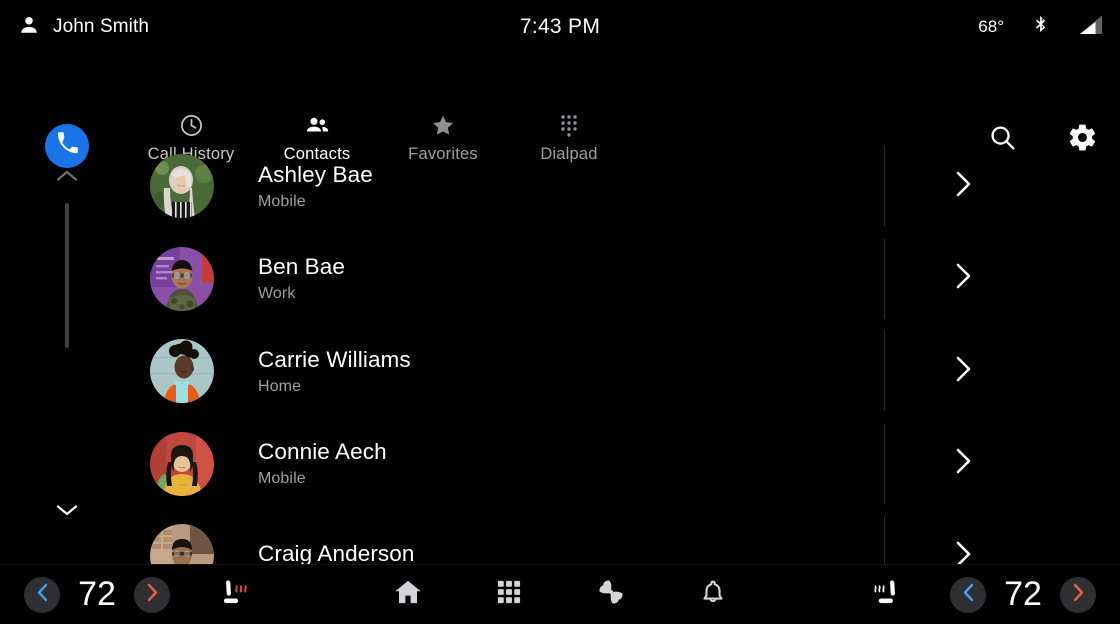 This screenshot has height=624, width=1120. I want to click on scroll-up-button, so click(67, 178).